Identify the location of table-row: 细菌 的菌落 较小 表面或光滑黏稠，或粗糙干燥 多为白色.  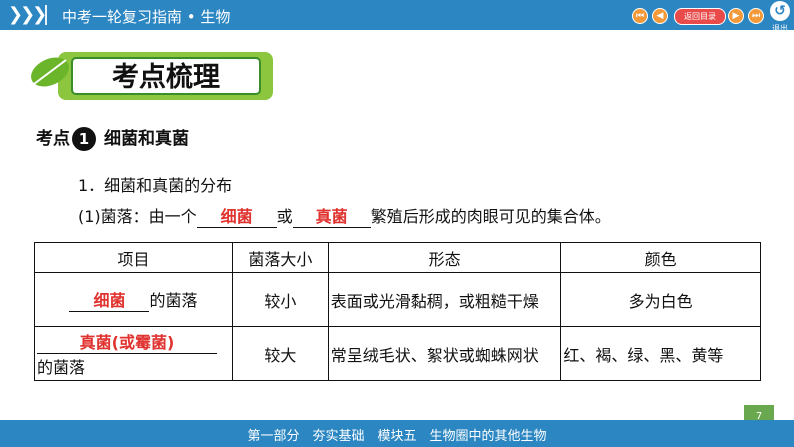
(397, 299).